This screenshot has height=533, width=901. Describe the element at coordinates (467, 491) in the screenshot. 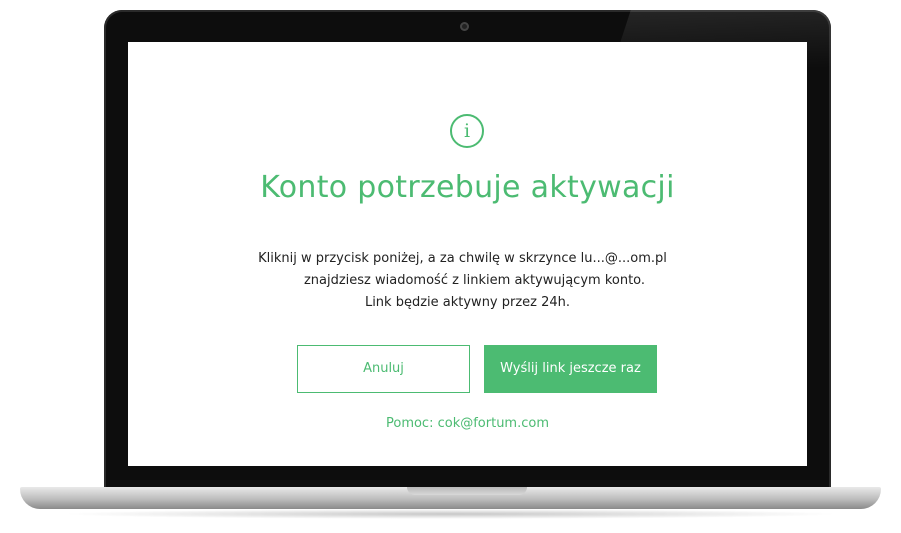

I see `laptop-base-notch` at that location.